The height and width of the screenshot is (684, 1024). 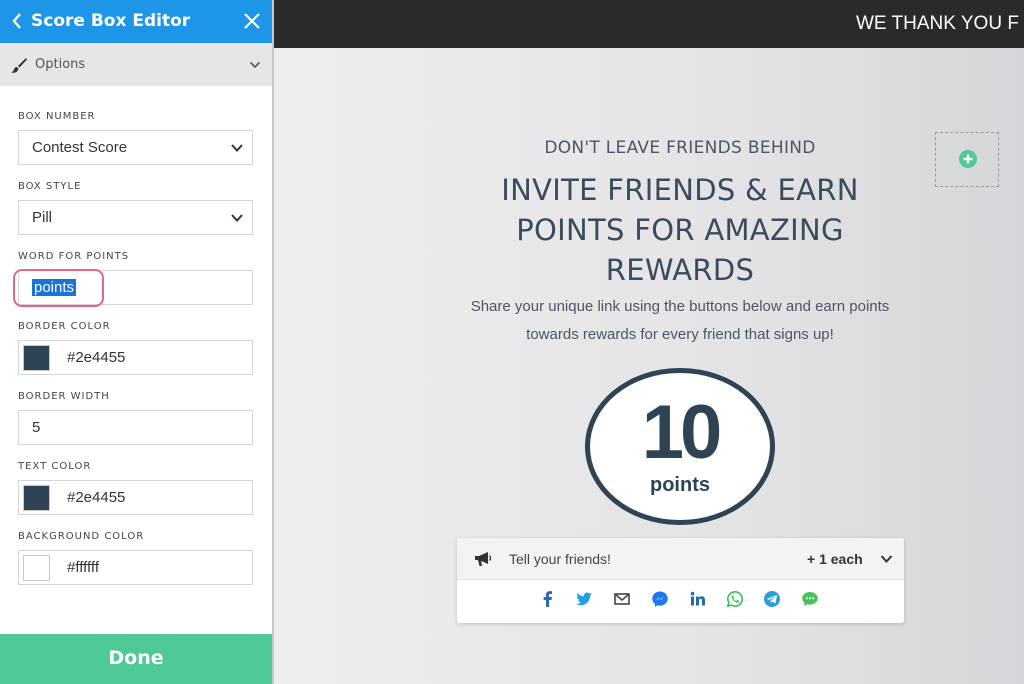 What do you see at coordinates (682, 432) in the screenshot?
I see `score-value: 10` at bounding box center [682, 432].